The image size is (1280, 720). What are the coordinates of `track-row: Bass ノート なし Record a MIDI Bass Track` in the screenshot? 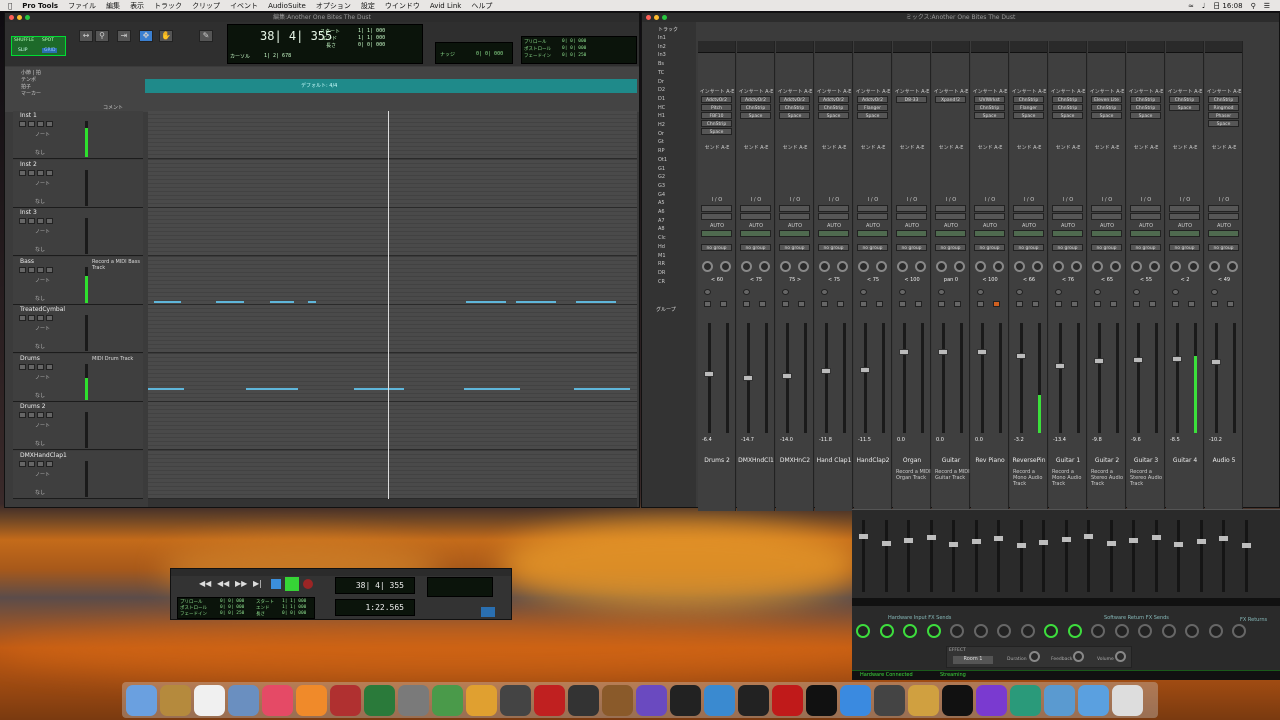 It's located at (78, 280).